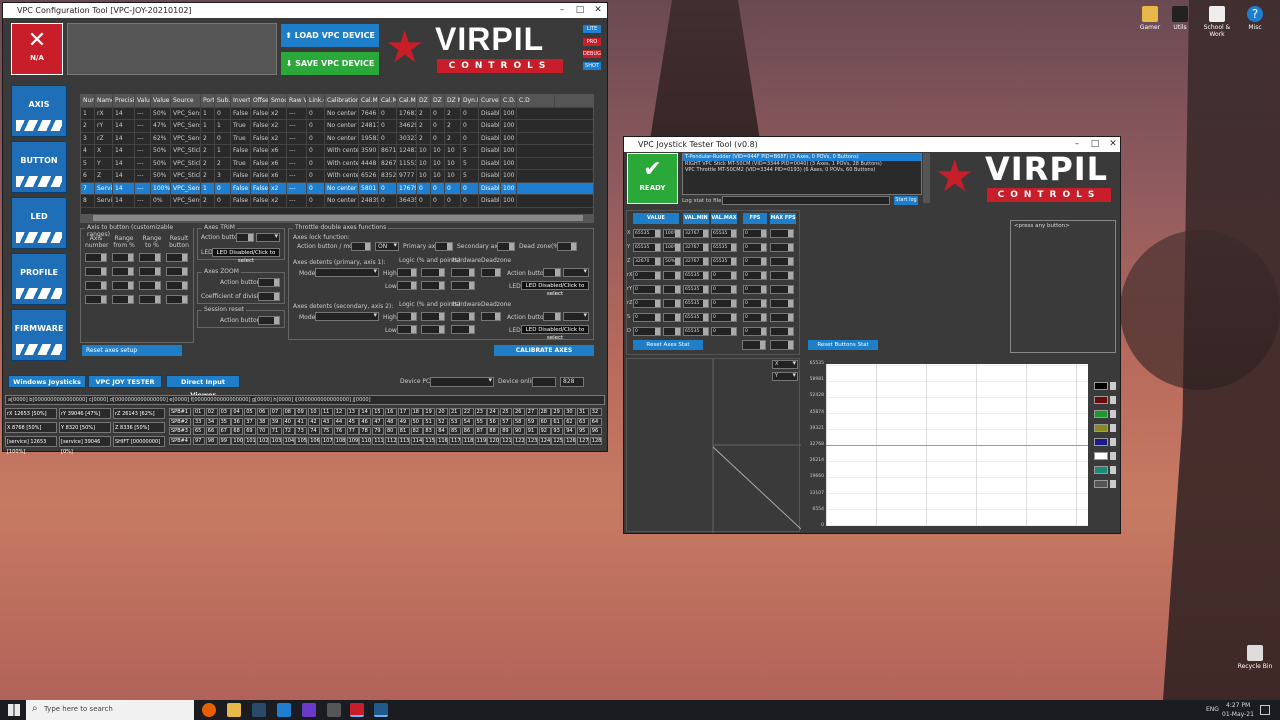  Describe the element at coordinates (334, 710) in the screenshot. I see `settings-icon` at that location.